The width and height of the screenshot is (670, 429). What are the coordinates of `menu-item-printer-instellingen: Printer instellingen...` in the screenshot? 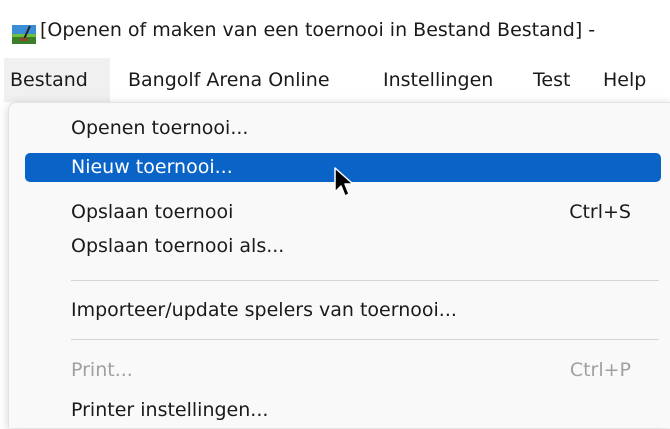 It's located at (343, 411).